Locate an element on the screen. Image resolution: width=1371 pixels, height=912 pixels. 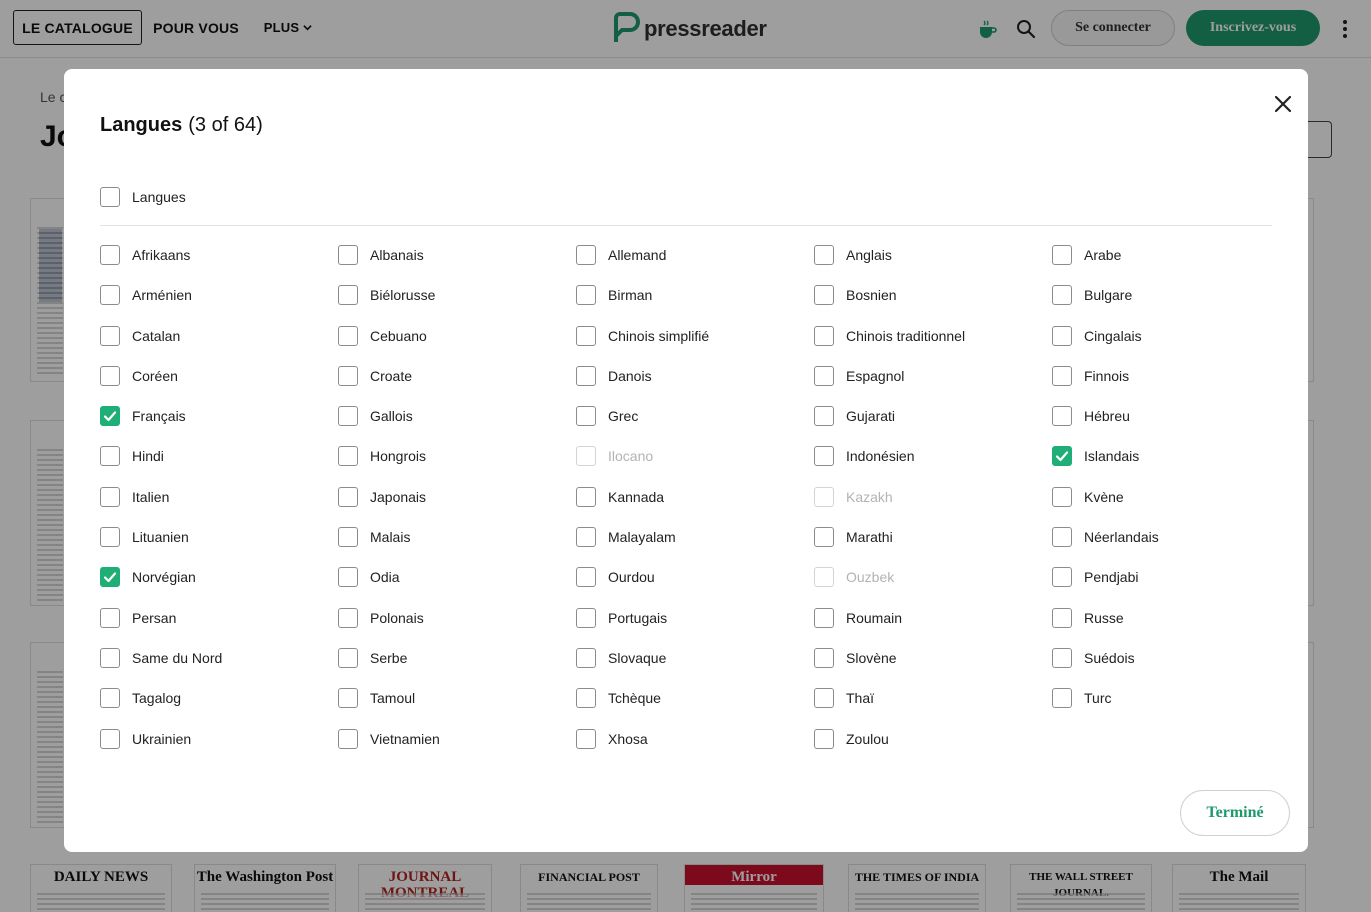
language-option: Turc is located at coordinates (1171, 698).